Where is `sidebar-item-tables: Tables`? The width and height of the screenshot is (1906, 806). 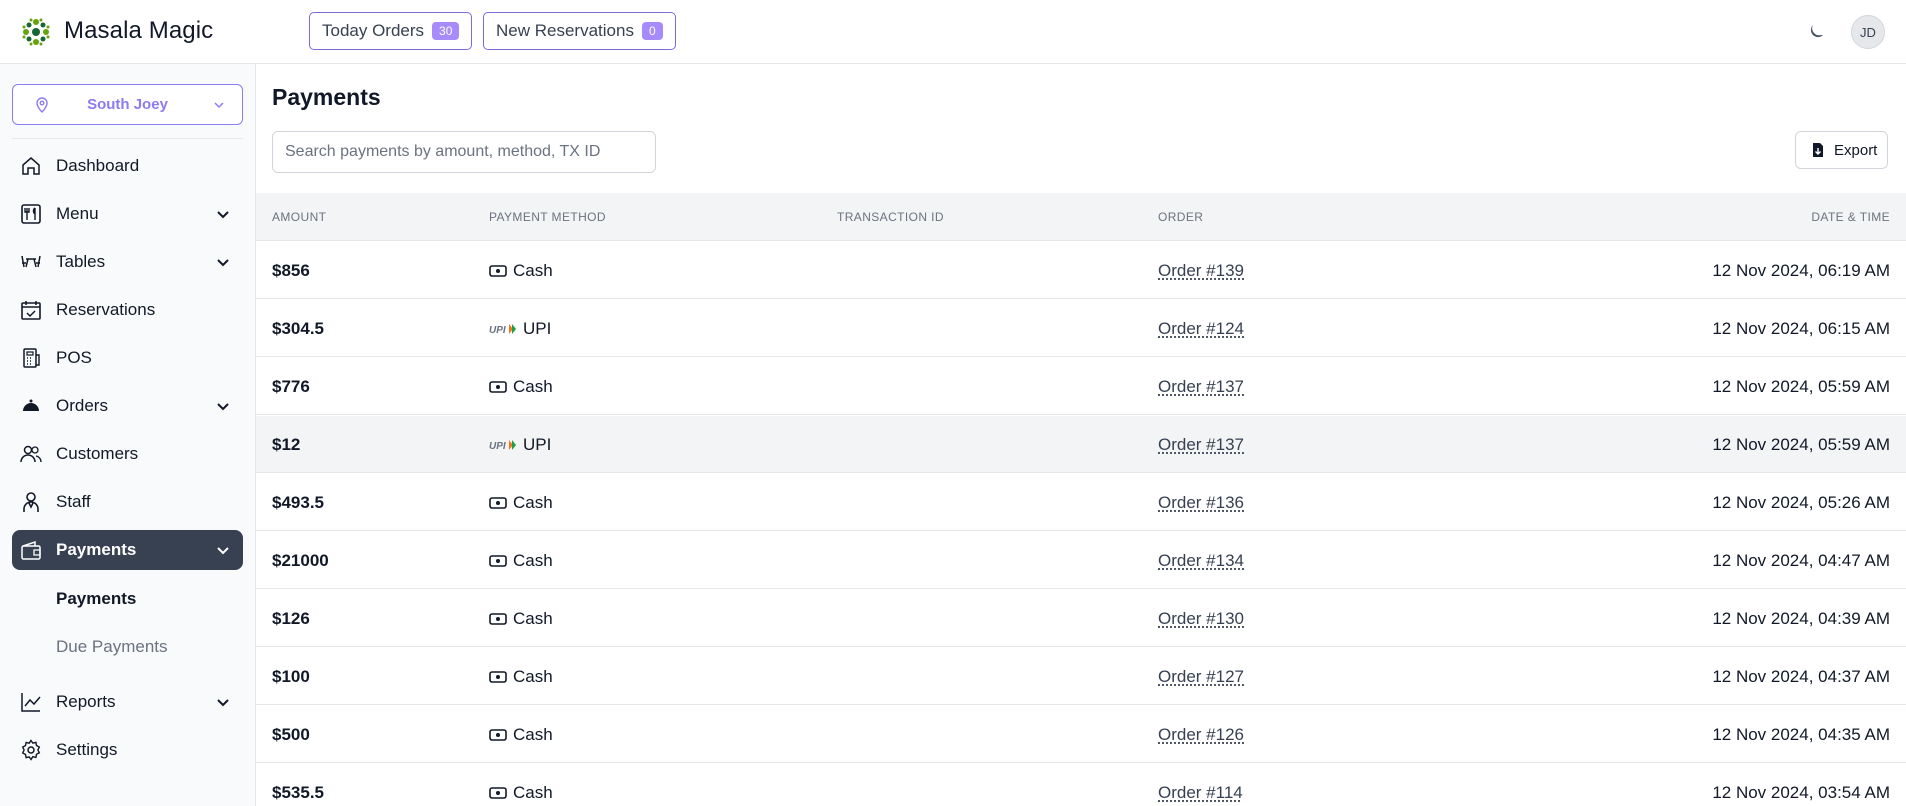
sidebar-item-tables: Tables is located at coordinates (127, 262).